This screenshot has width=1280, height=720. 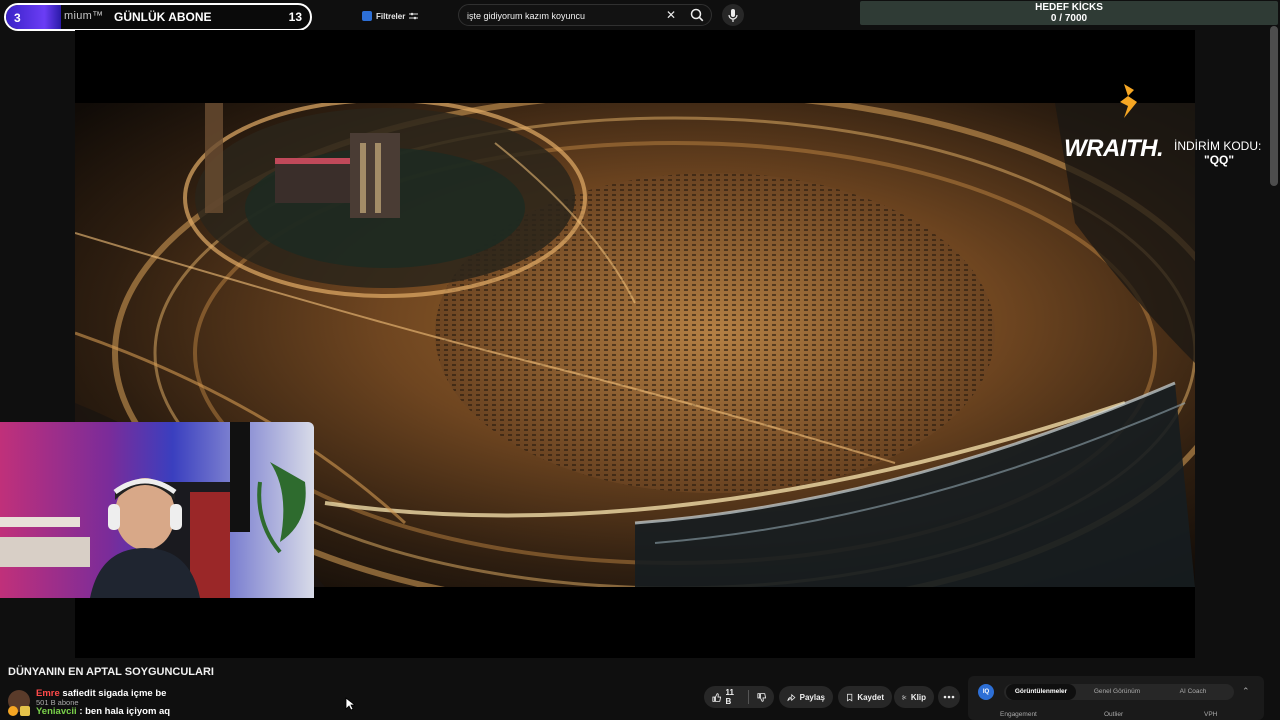 What do you see at coordinates (1211, 714) in the screenshot?
I see `column-vph: VPH` at bounding box center [1211, 714].